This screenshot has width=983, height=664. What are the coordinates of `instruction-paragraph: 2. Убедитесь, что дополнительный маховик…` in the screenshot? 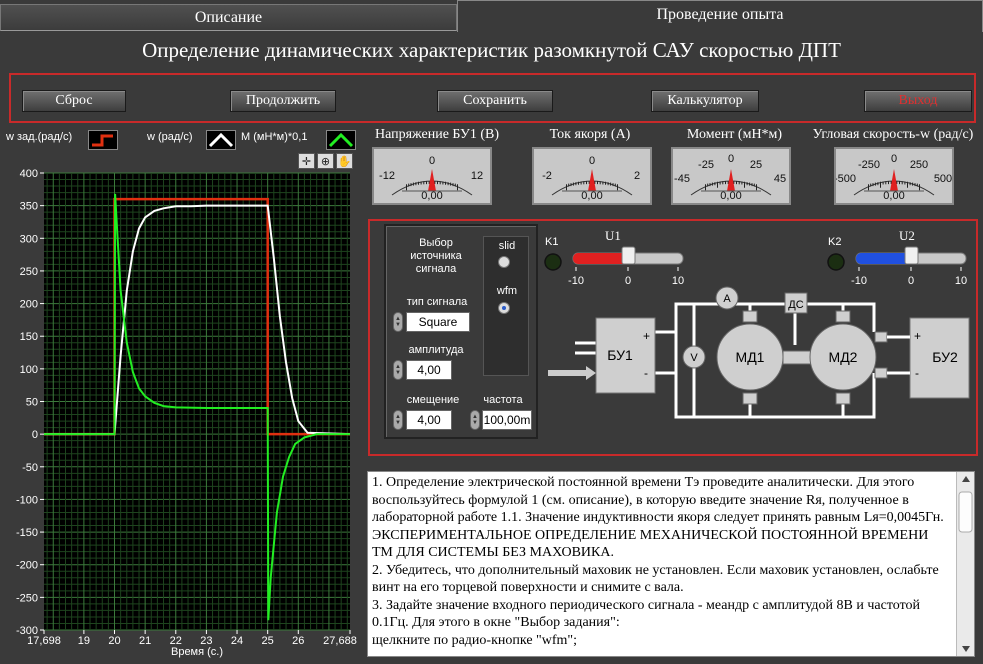 It's located at (655, 579).